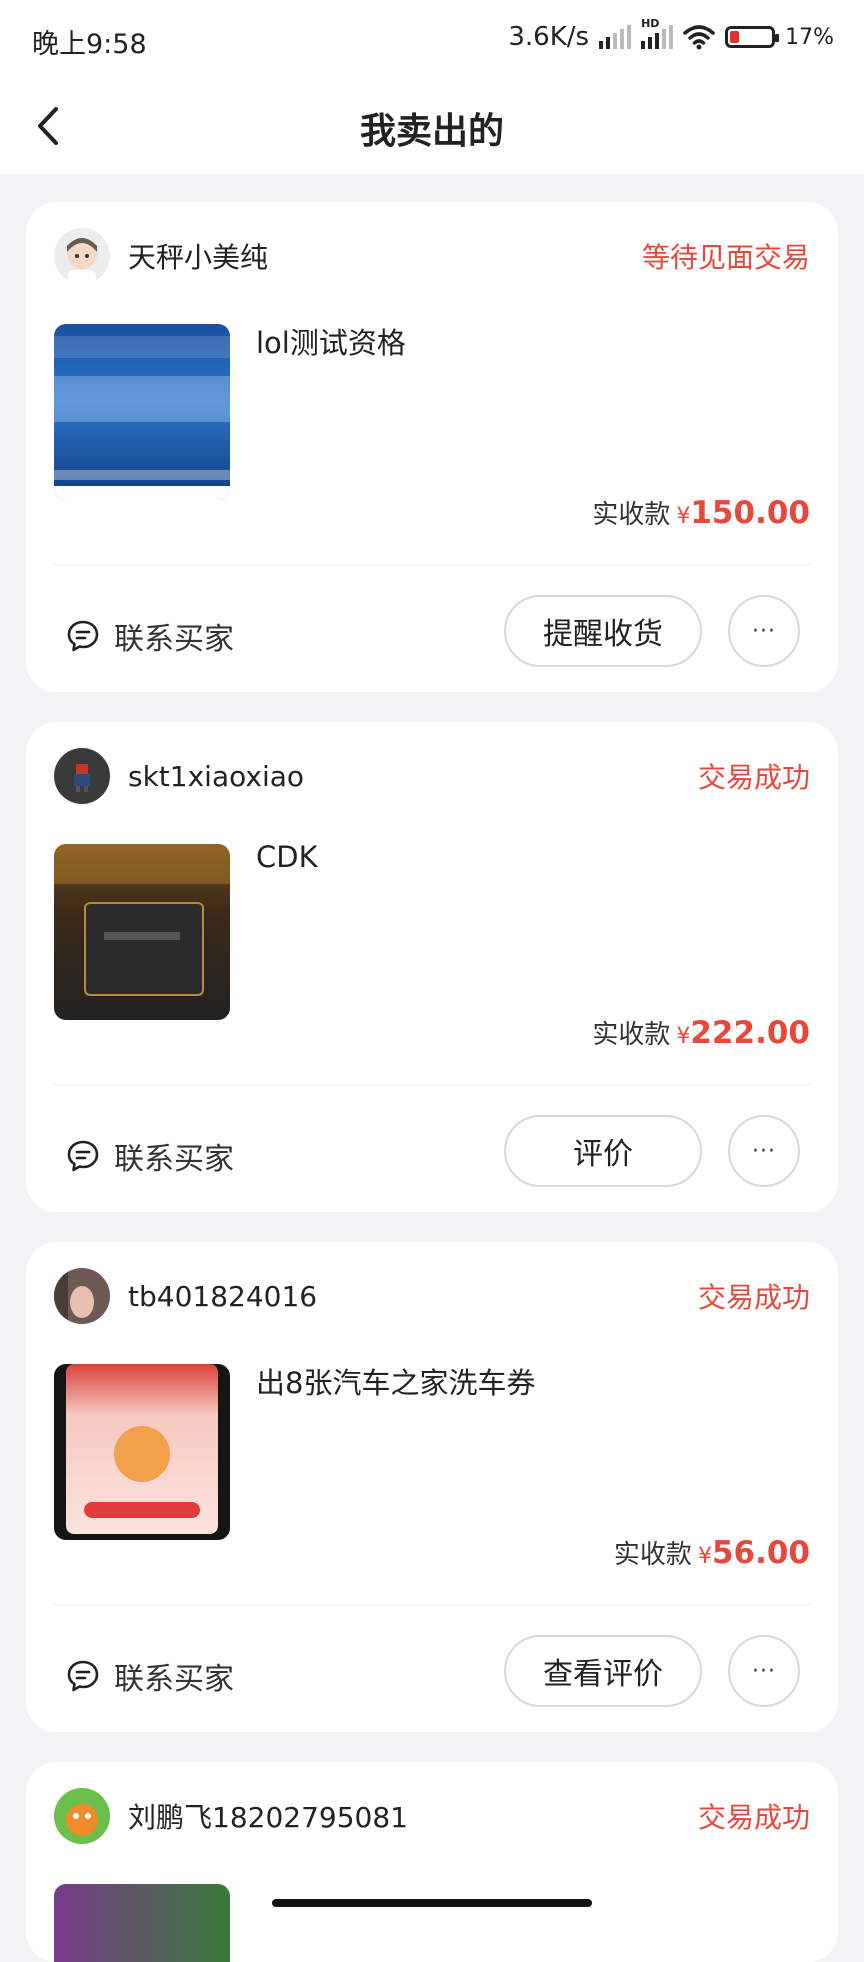  I want to click on hd-label: HD, so click(650, 23).